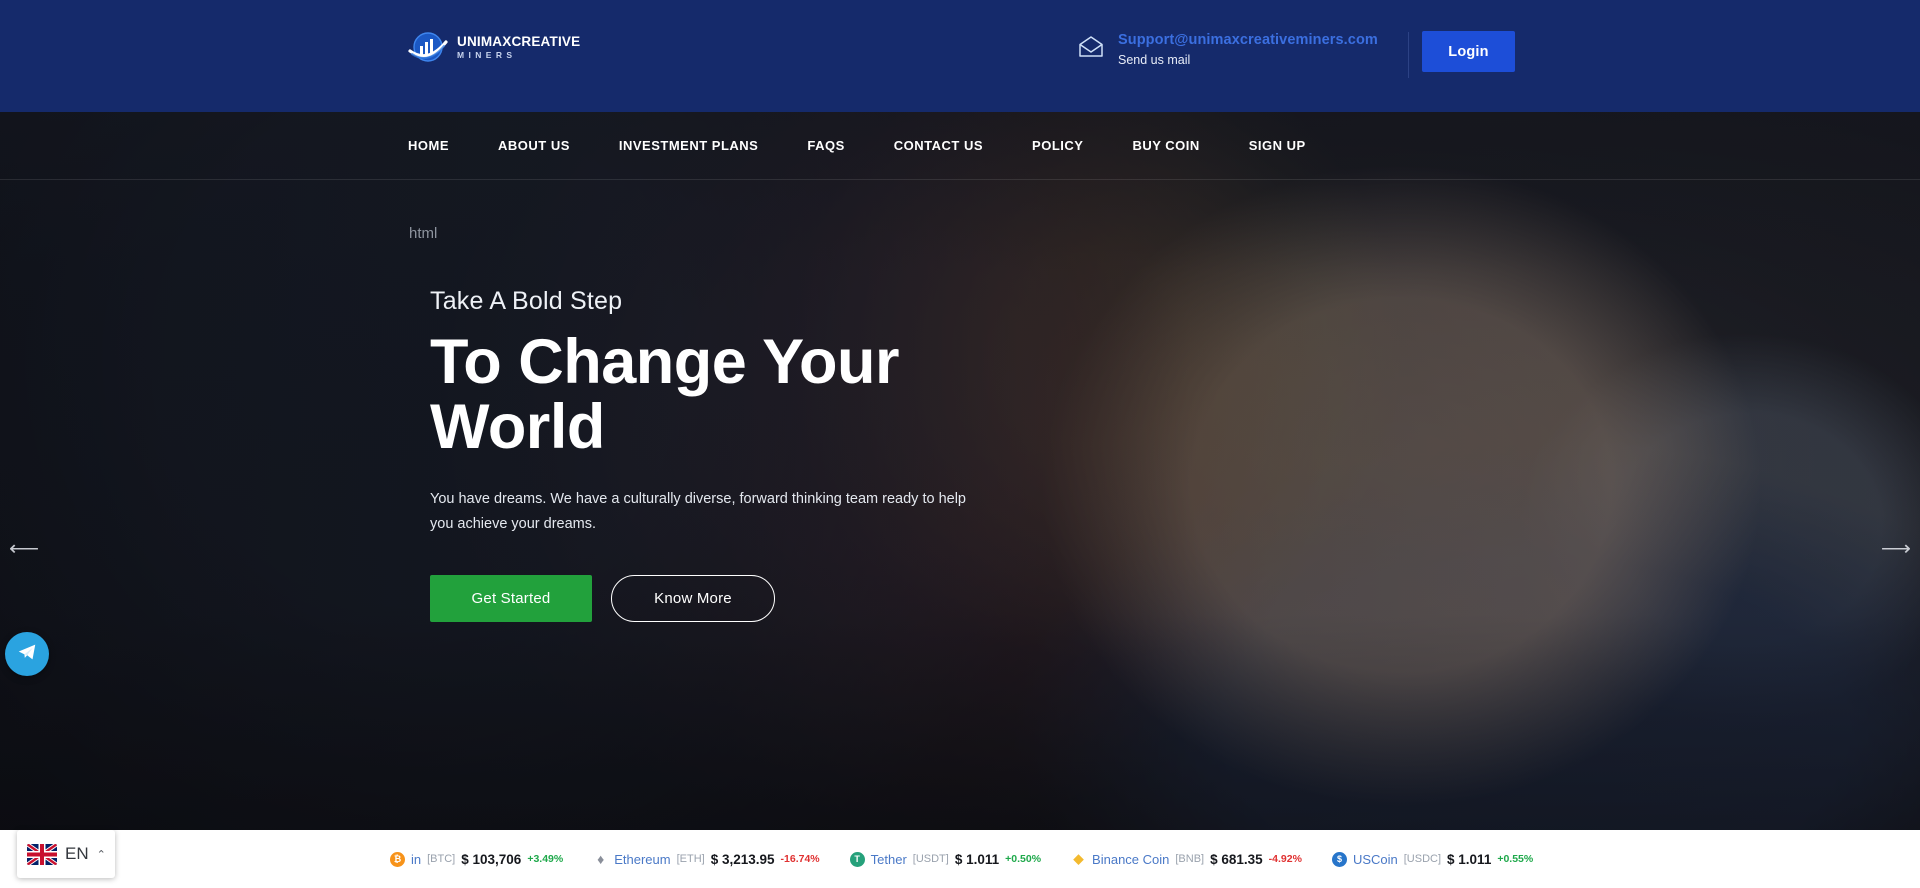 The image size is (1920, 888). Describe the element at coordinates (487, 55) in the screenshot. I see `logo-subtitle: MINERS` at that location.